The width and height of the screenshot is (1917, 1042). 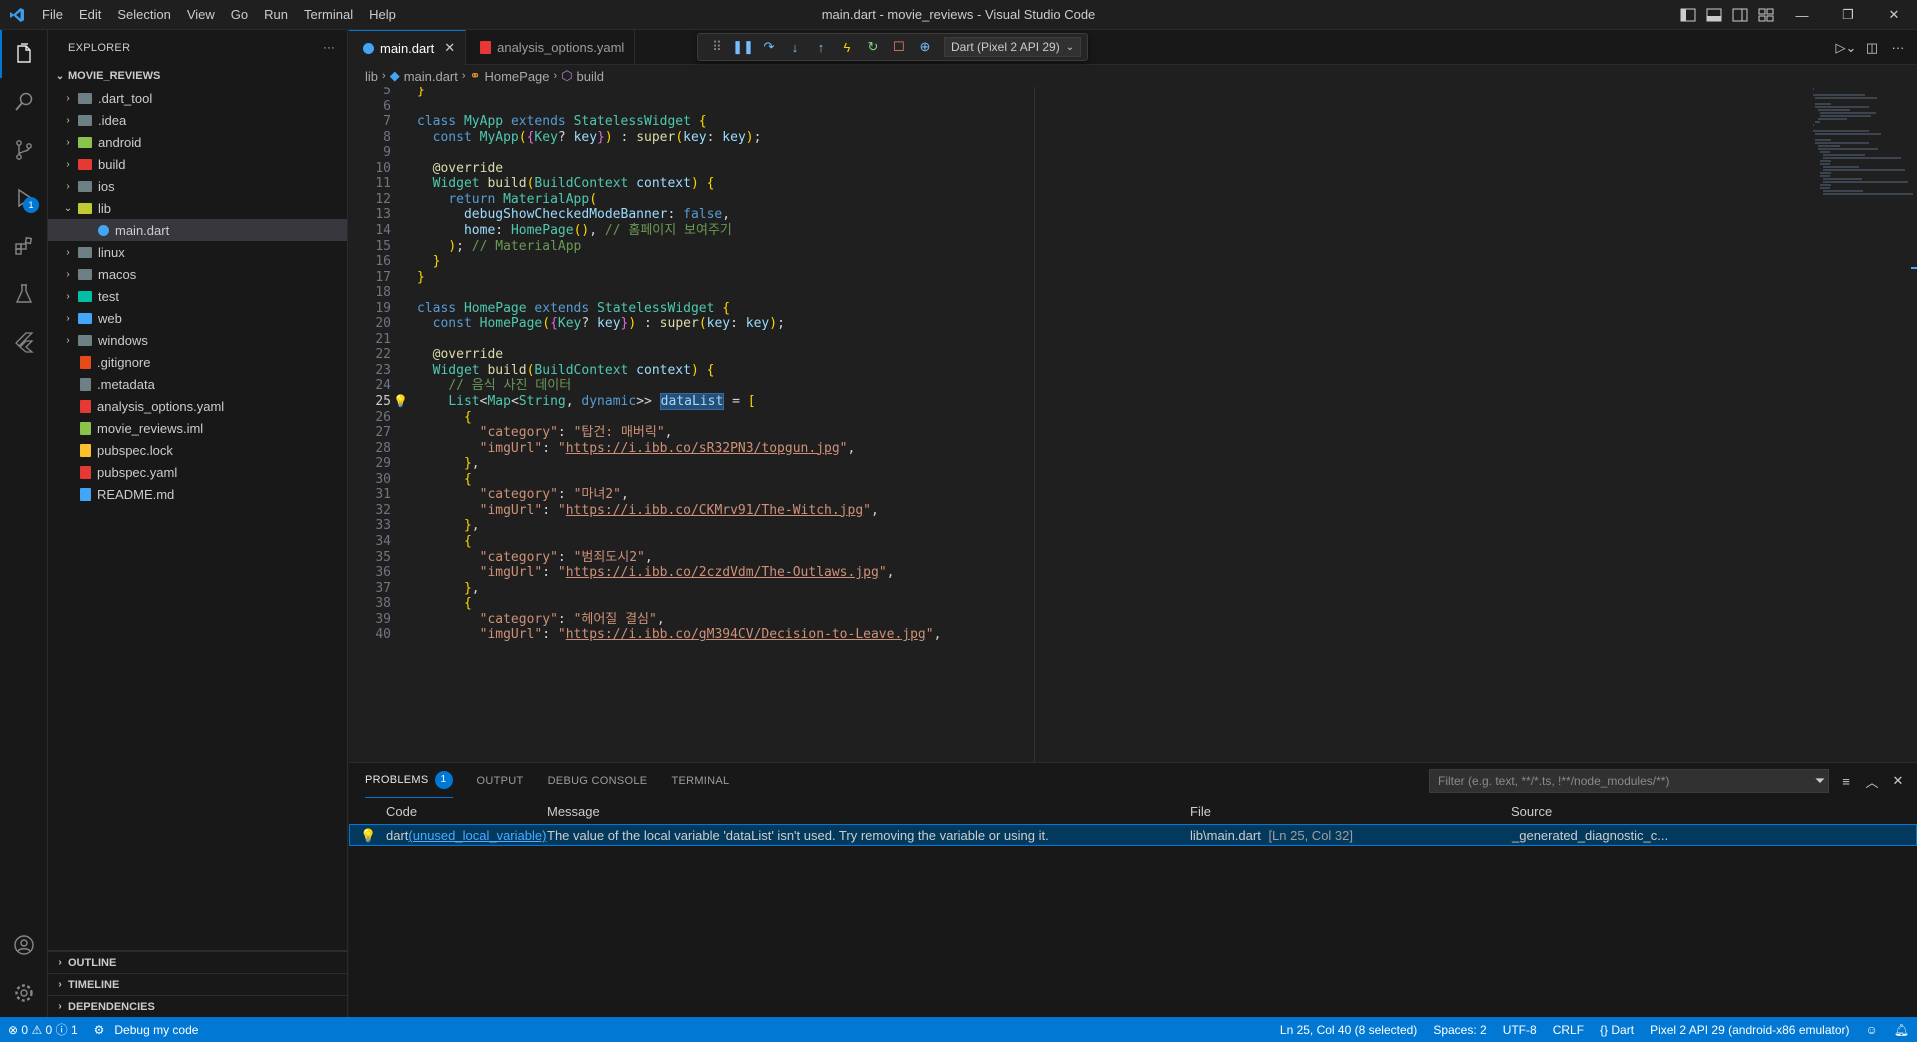 I want to click on lightbulb-icon: 💡, so click(x=368, y=836).